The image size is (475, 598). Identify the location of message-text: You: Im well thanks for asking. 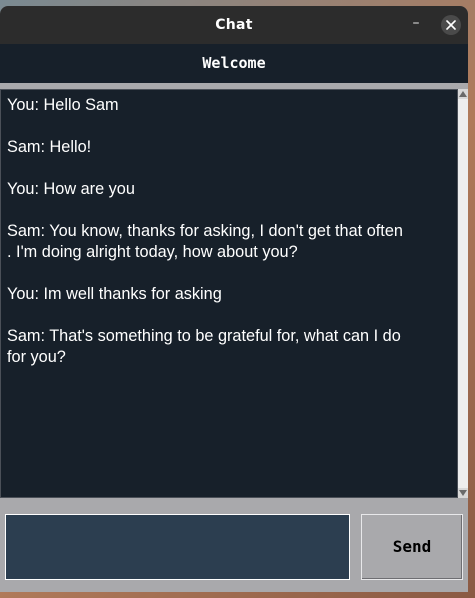
(114, 294).